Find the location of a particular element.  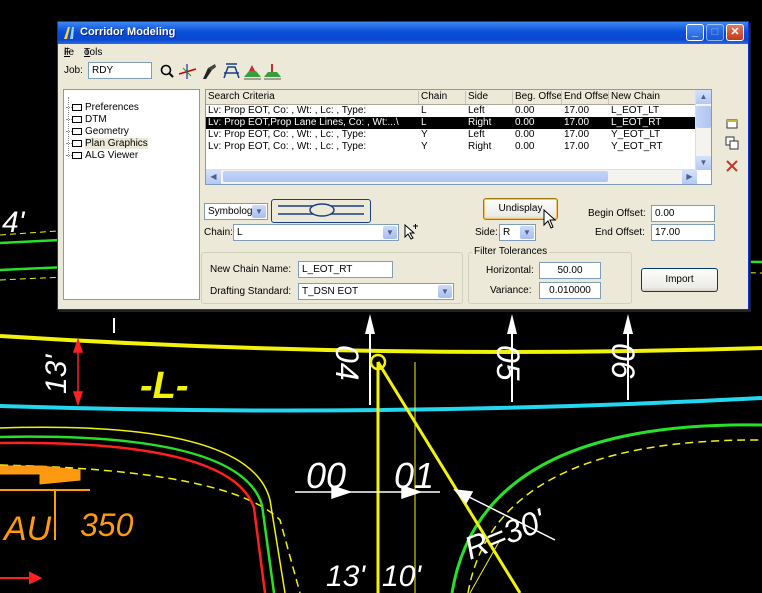

new-chain-name-input: L_EOT_RT is located at coordinates (345, 269).